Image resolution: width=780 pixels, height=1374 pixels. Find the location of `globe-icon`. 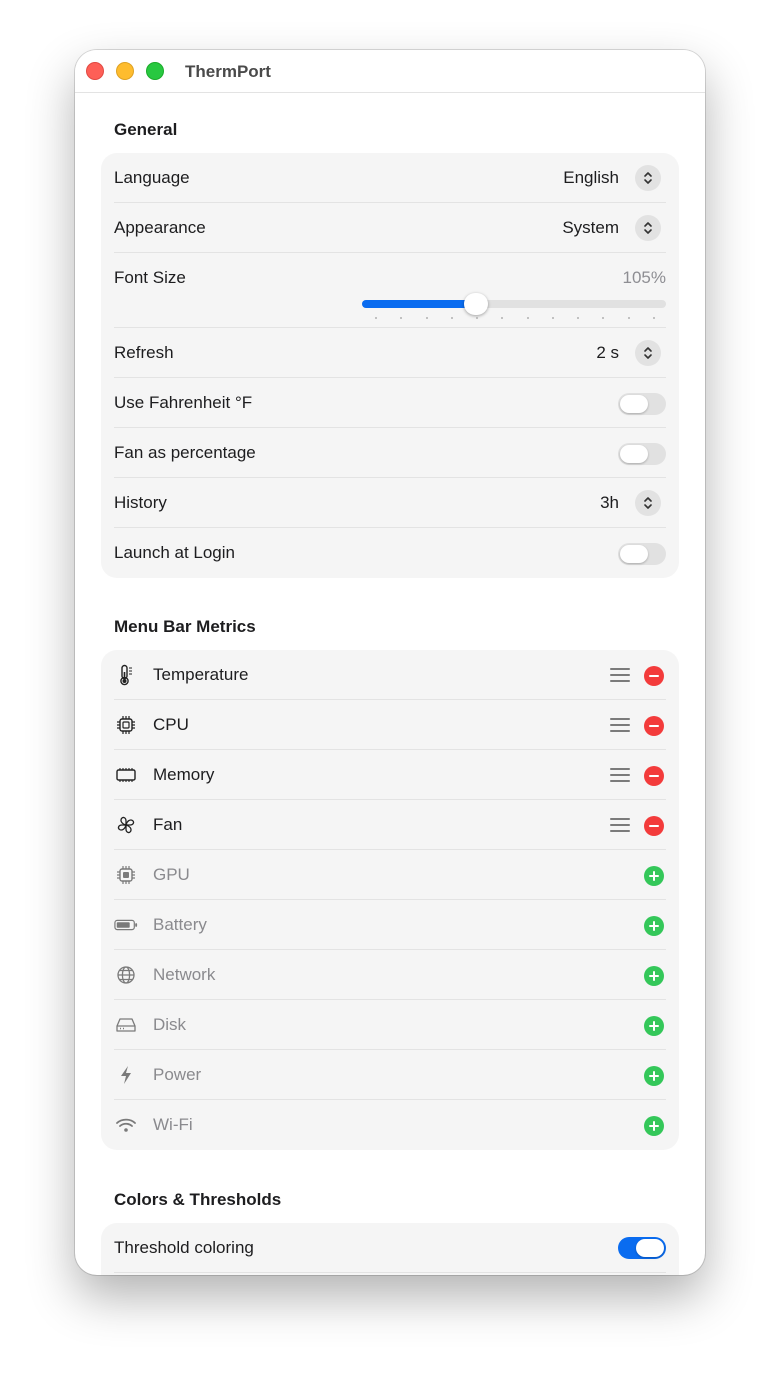

globe-icon is located at coordinates (126, 975).